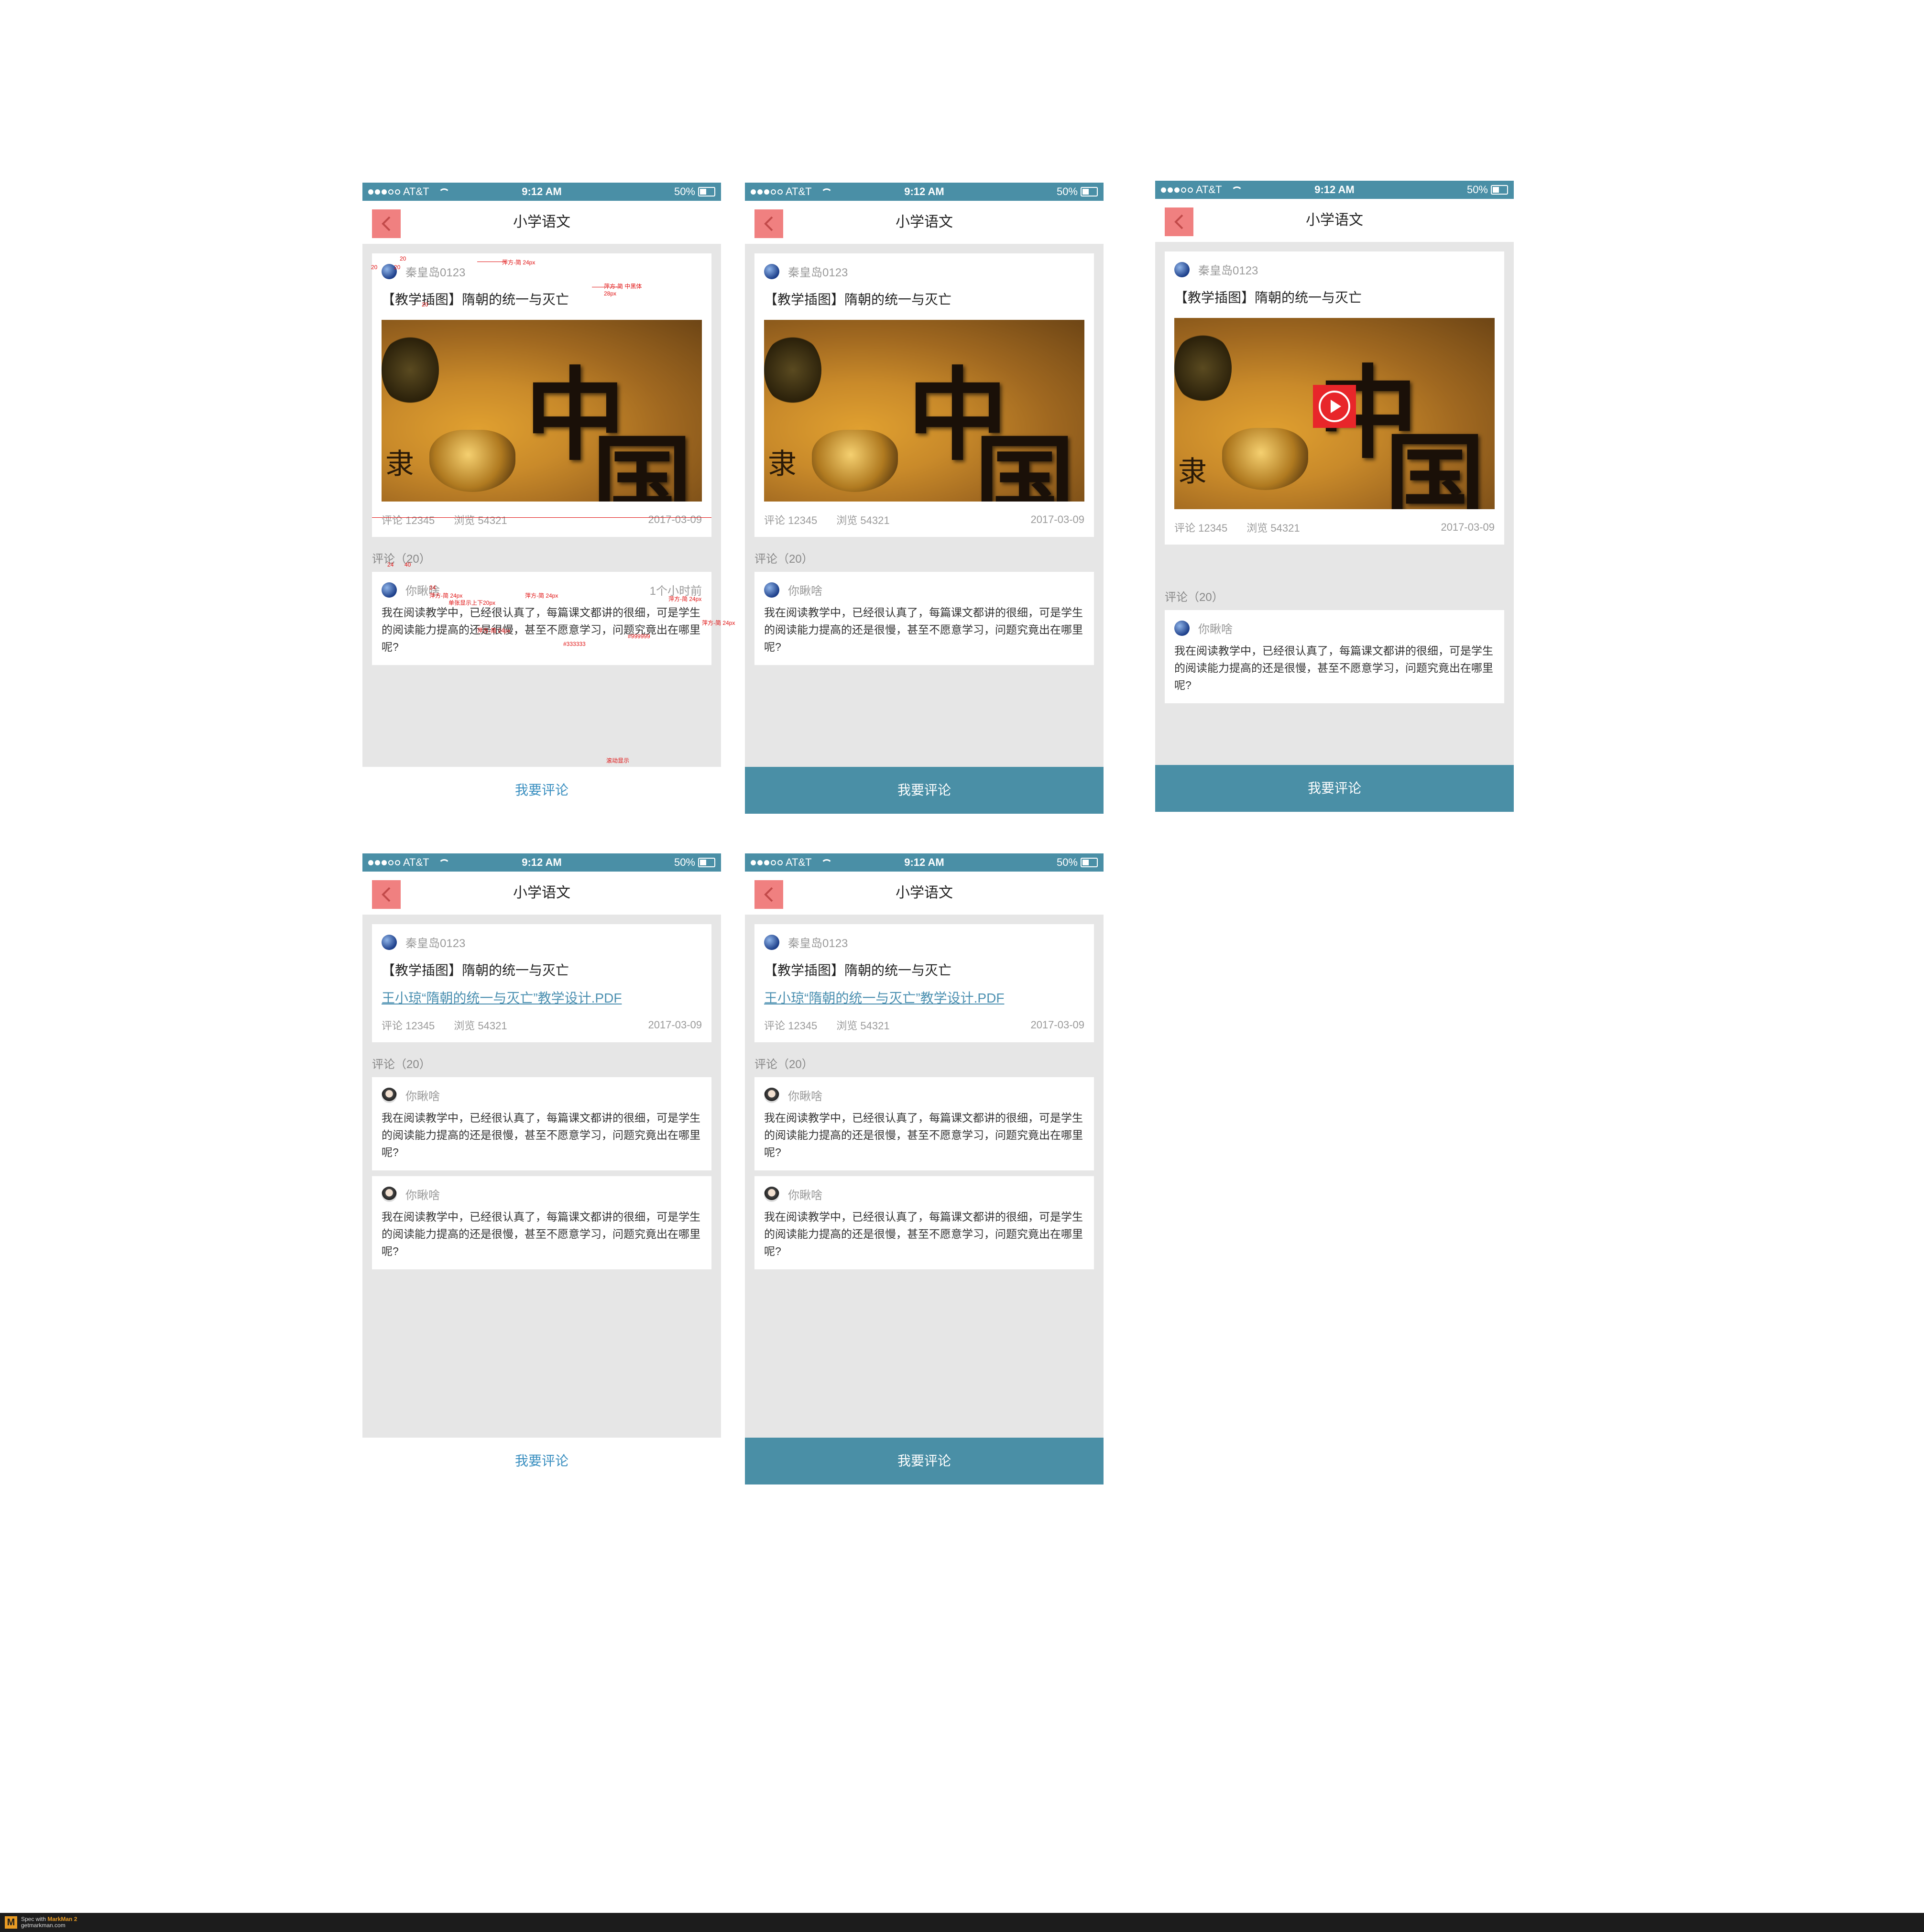  Describe the element at coordinates (407, 564) in the screenshot. I see `spec-annotation: 40` at that location.